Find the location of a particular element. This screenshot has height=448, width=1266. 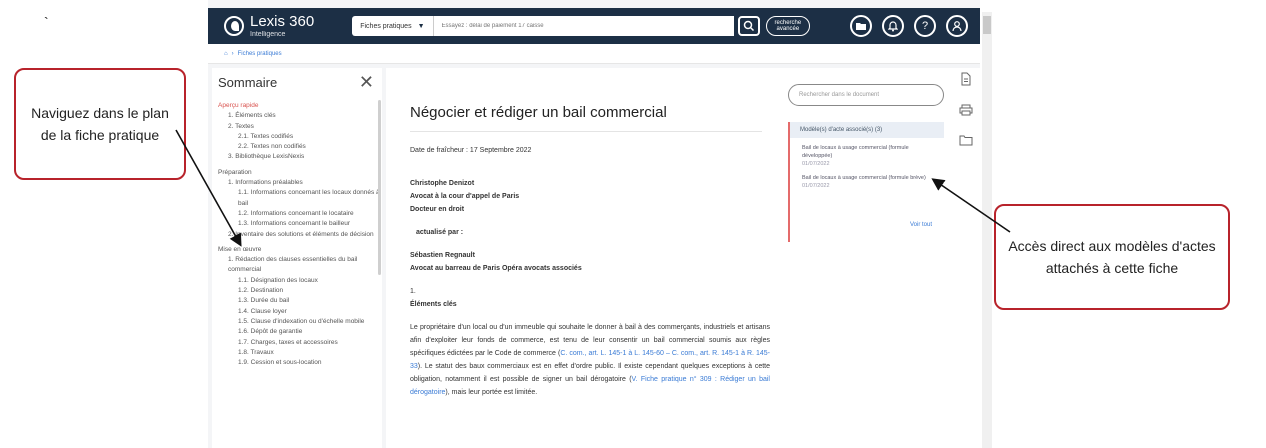

folder-icon is located at coordinates (861, 26).